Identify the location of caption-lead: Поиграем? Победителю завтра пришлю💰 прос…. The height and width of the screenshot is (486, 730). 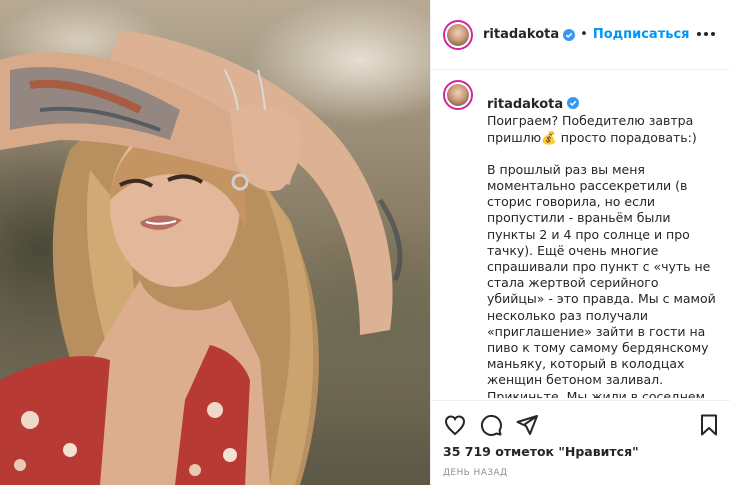
(592, 129).